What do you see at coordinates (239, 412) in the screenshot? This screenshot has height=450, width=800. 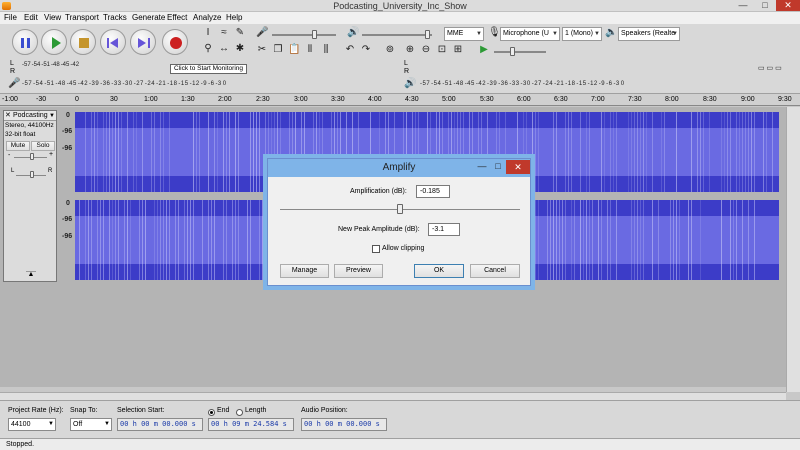 I see `length-radio` at bounding box center [239, 412].